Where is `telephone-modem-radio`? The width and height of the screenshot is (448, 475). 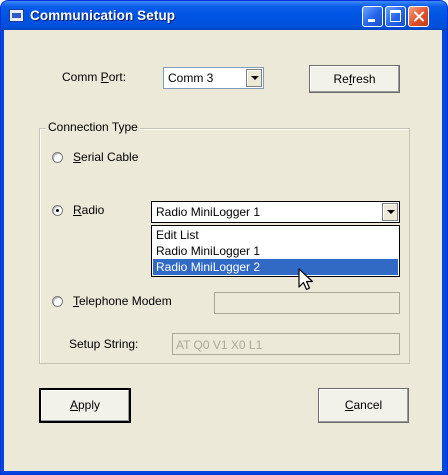
telephone-modem-radio is located at coordinates (57, 301).